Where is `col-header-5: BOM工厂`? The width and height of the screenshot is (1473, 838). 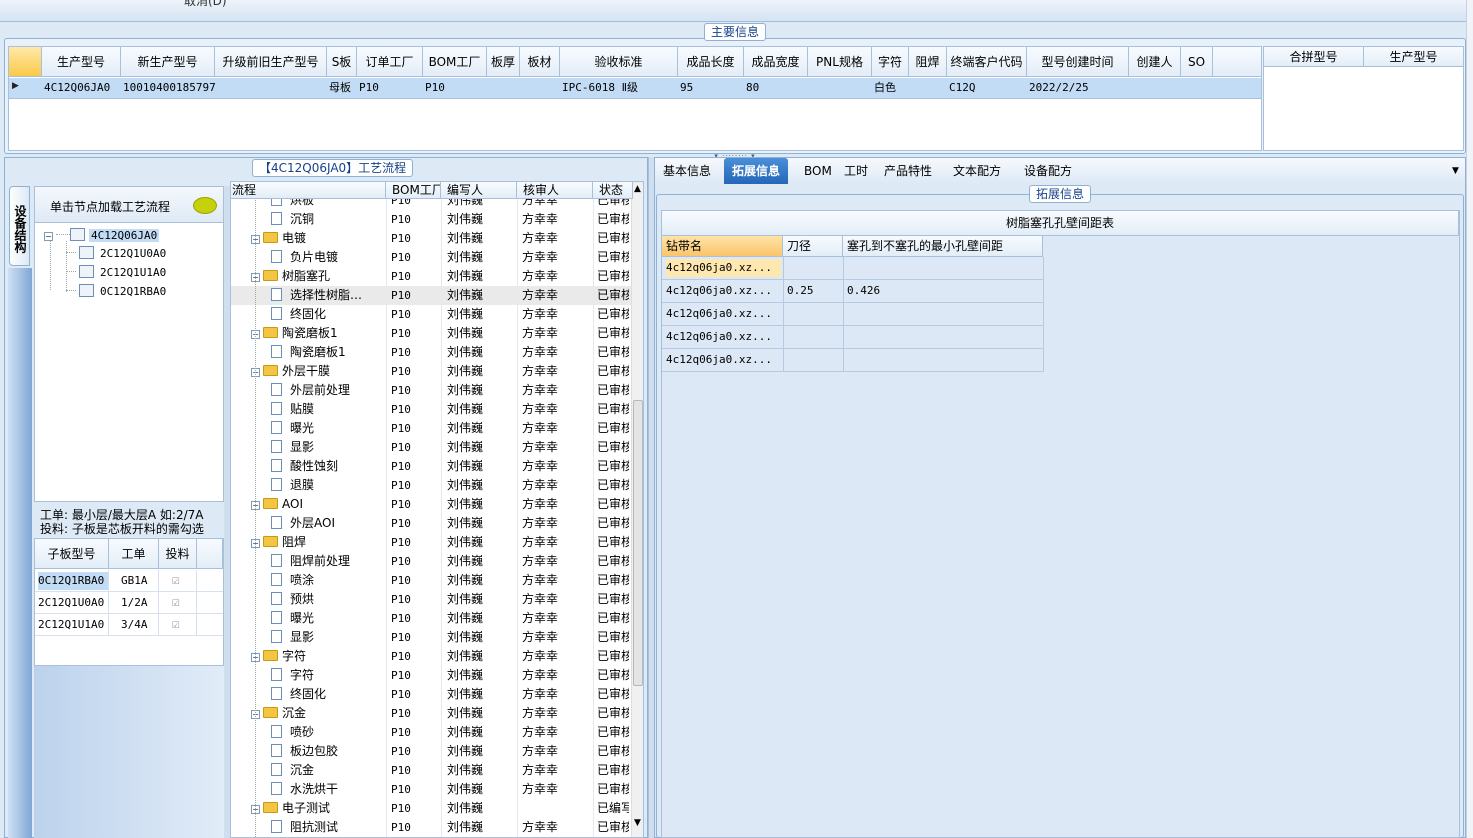
col-header-5: BOM工厂 is located at coordinates (455, 62).